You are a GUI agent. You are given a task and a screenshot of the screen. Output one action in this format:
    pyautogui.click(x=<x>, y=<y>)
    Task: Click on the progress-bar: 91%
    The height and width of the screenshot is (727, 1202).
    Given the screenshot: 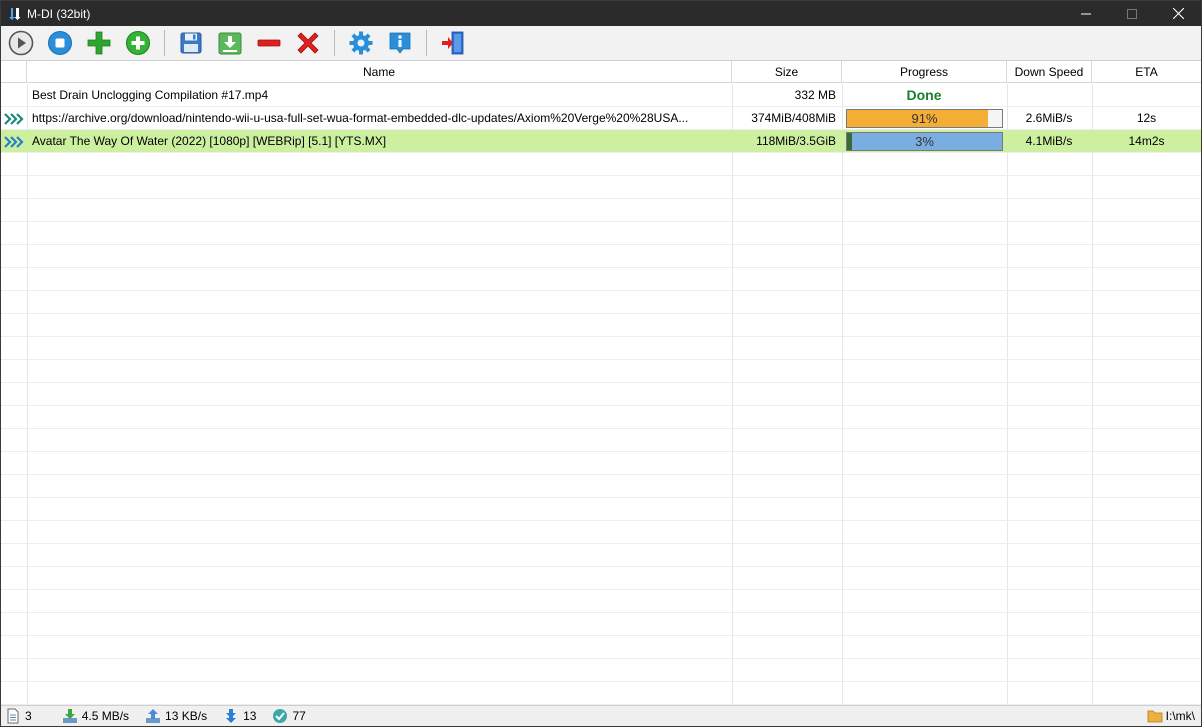 What is the action you would take?
    pyautogui.click(x=924, y=118)
    